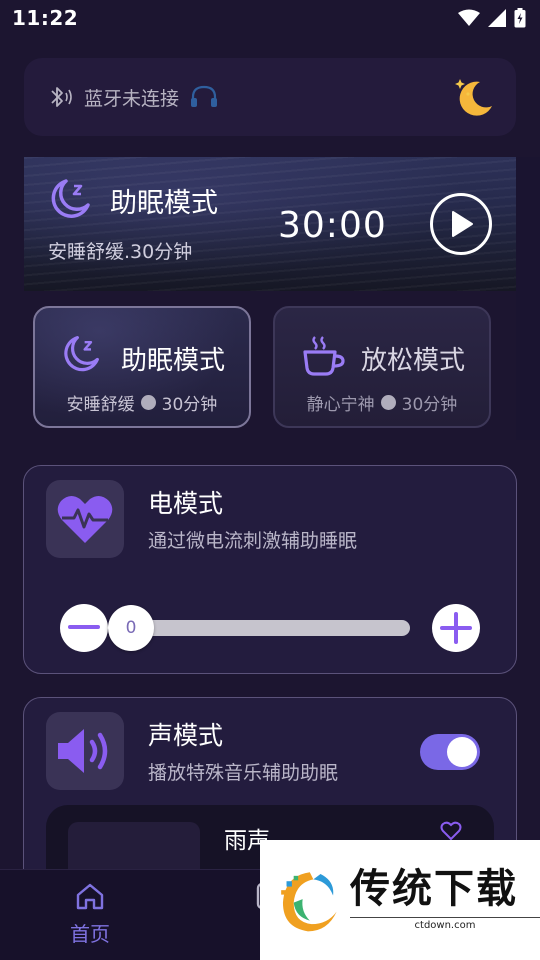 The height and width of the screenshot is (960, 540). Describe the element at coordinates (270, 97) in the screenshot. I see `bluetooth-status-bar: 蓝牙未连接` at that location.